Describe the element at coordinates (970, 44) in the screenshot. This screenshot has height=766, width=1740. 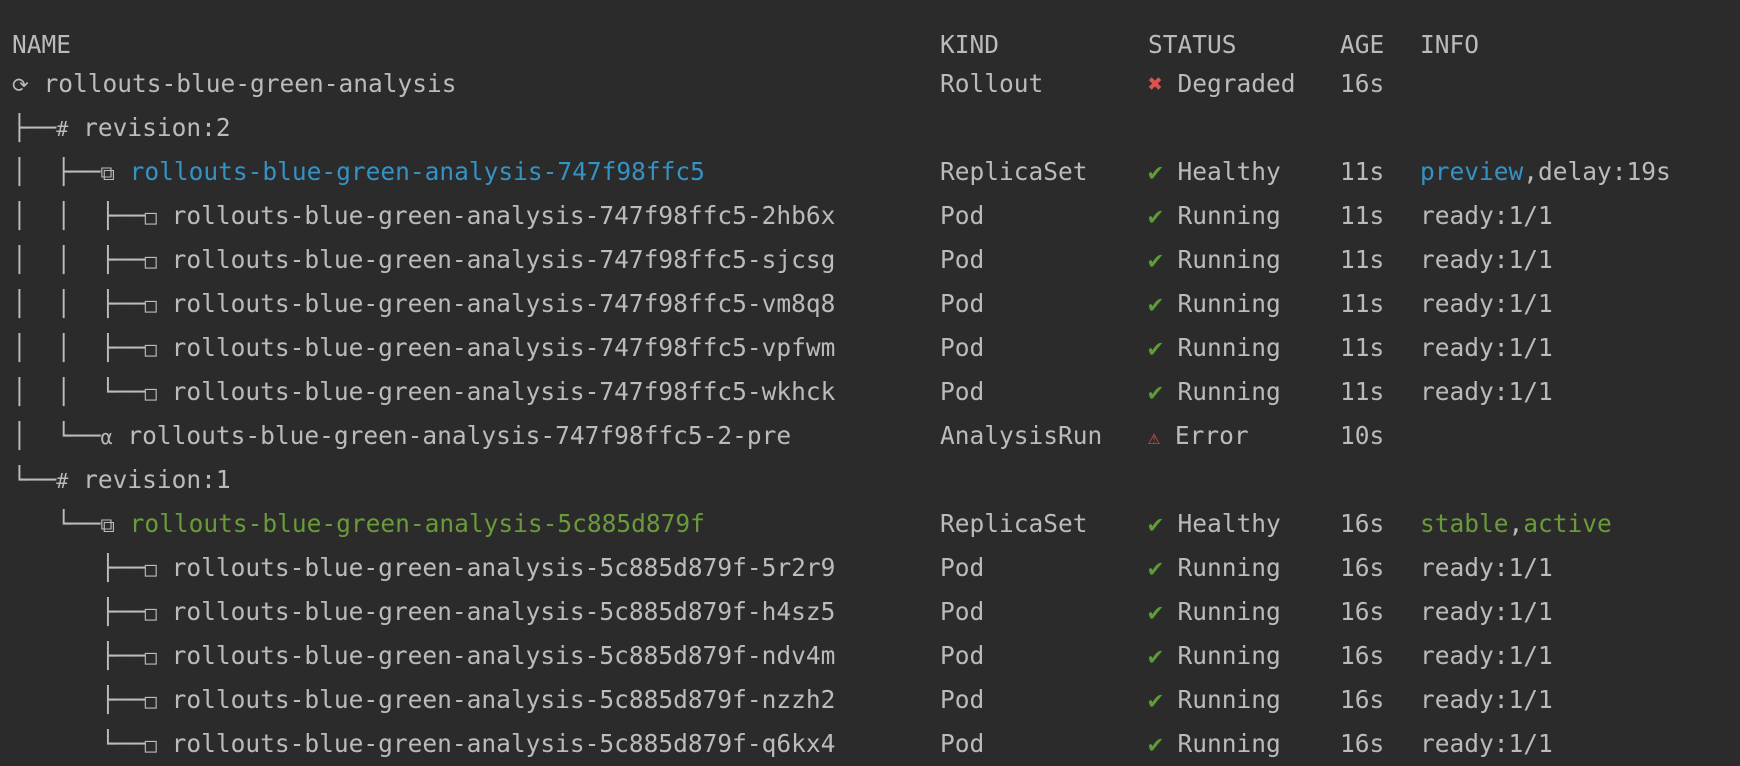
I see `column-header-kind: KIND` at that location.